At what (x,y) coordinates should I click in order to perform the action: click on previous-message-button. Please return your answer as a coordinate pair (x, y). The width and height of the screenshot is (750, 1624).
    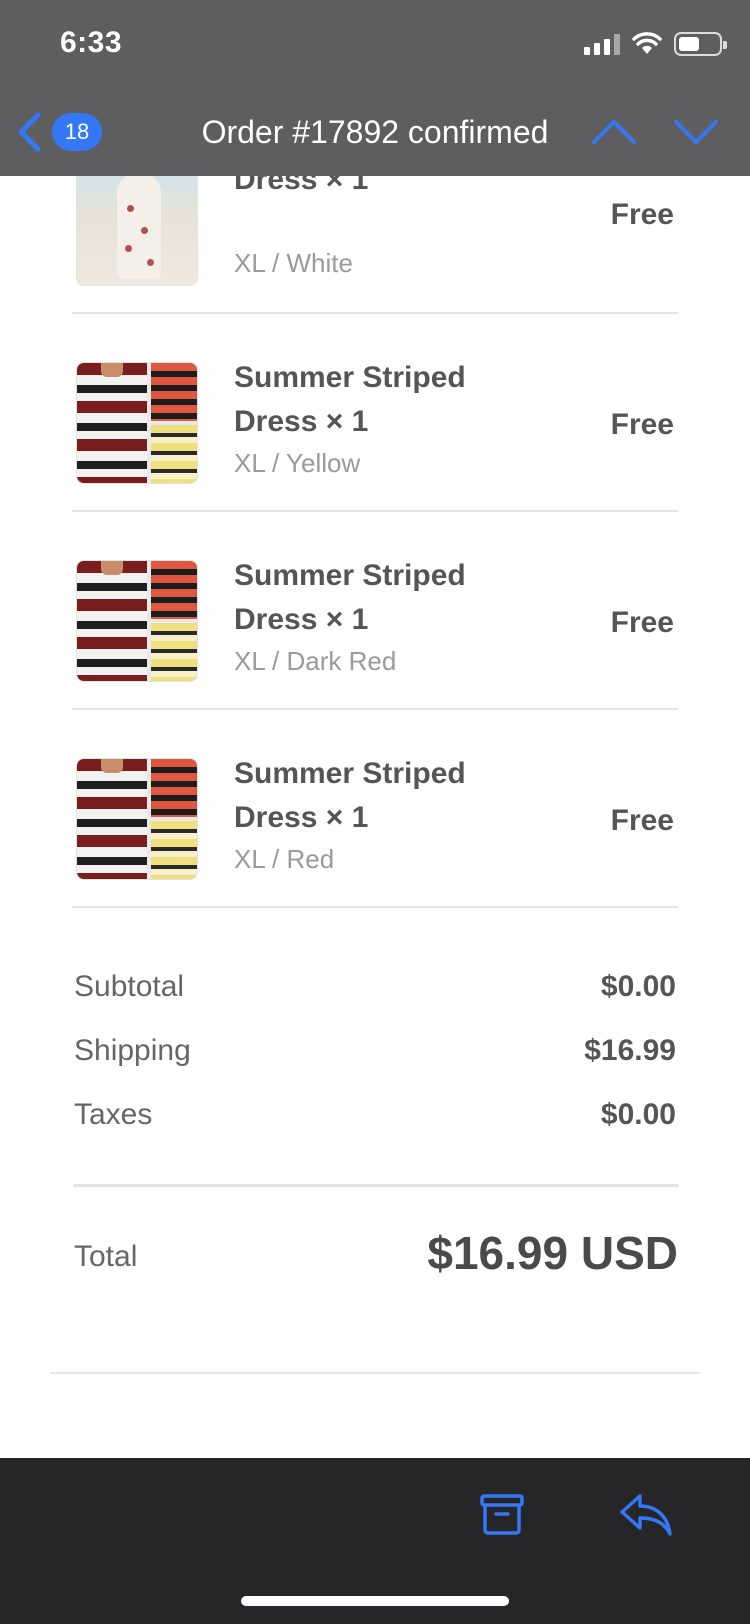
    Looking at the image, I should click on (614, 132).